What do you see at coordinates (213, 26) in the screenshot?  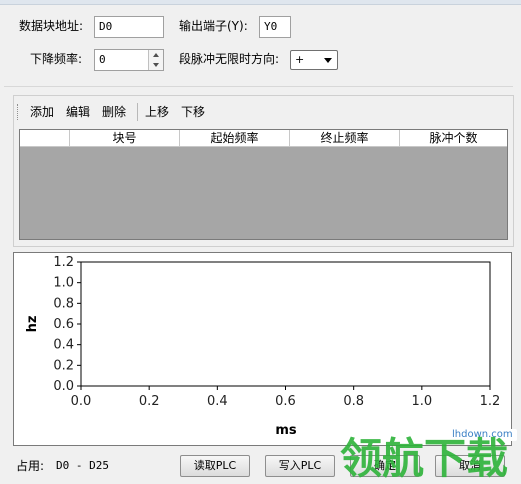 I see `output-terminal-label: 输出端子(Y):` at bounding box center [213, 26].